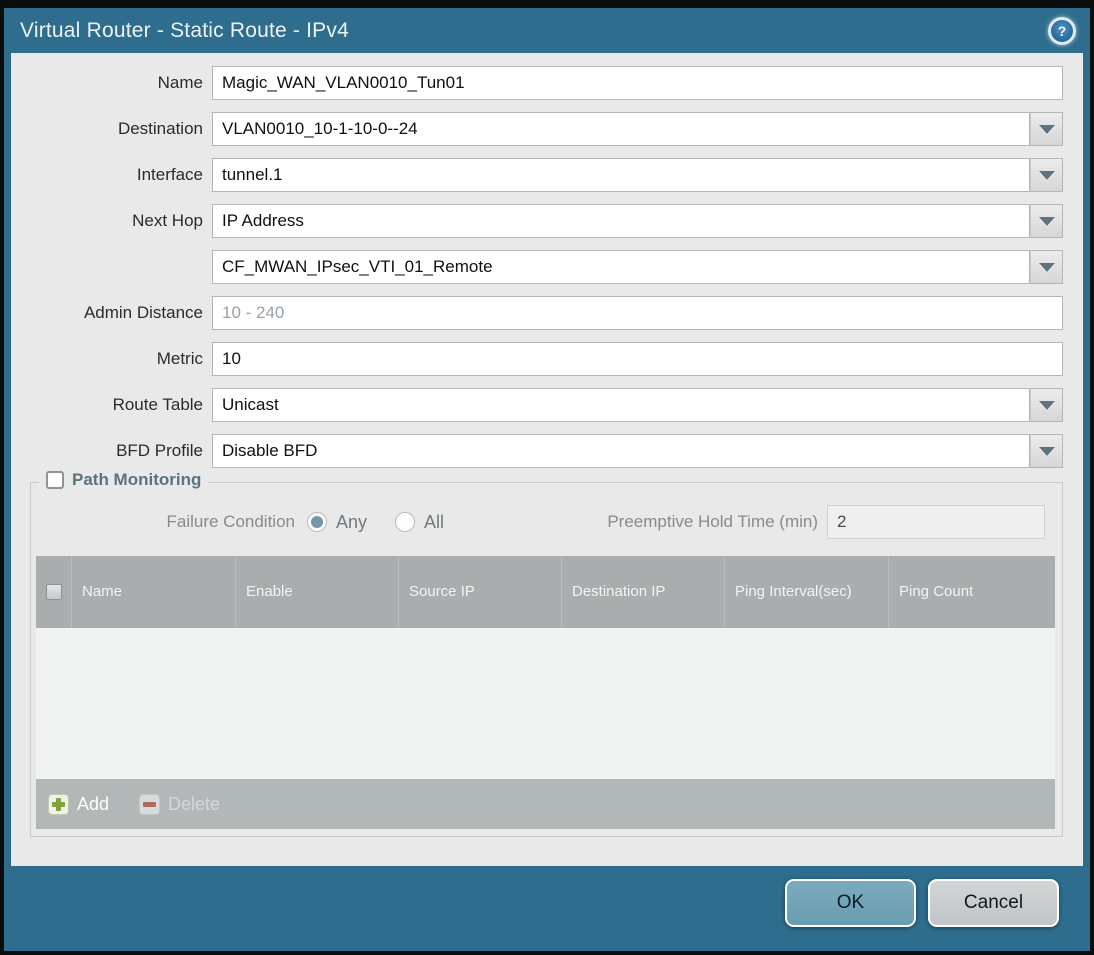 The height and width of the screenshot is (955, 1094). I want to click on column-header-source-ip: Source IP, so click(480, 592).